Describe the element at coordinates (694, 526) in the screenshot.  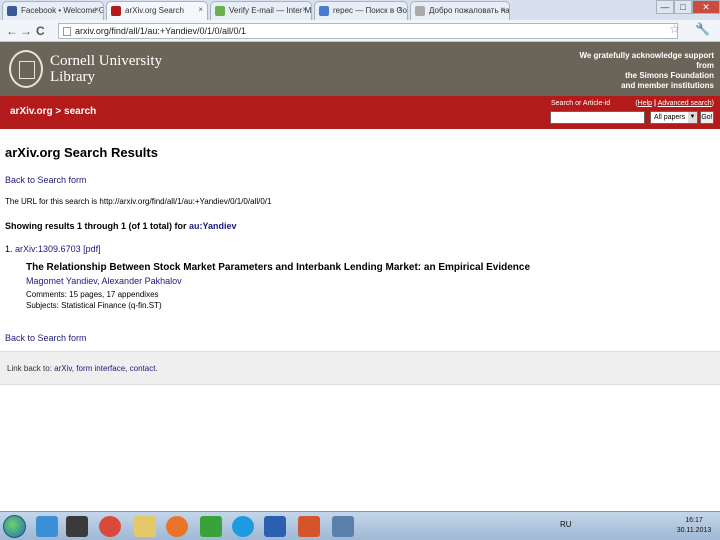
I see `system-clock: 16:17 30.11.2013` at that location.